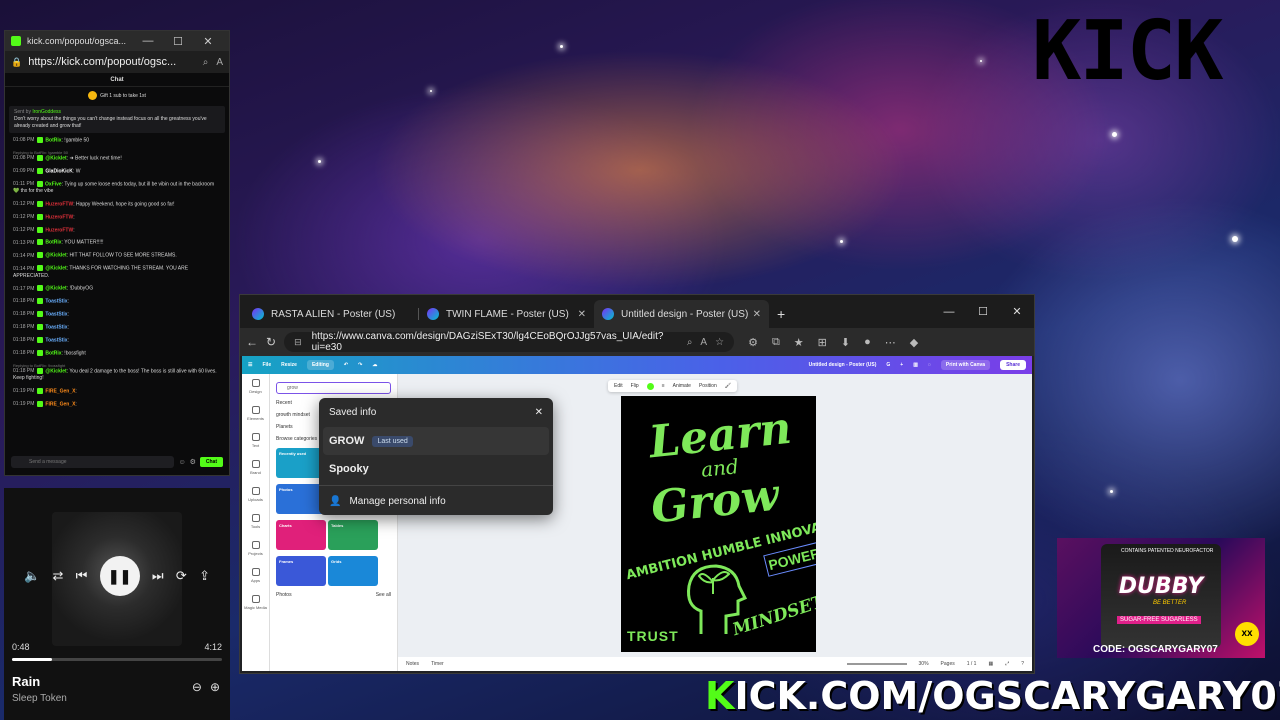 This screenshot has width=1280, height=720. I want to click on fullscreen-icon: ⤢, so click(1007, 664).